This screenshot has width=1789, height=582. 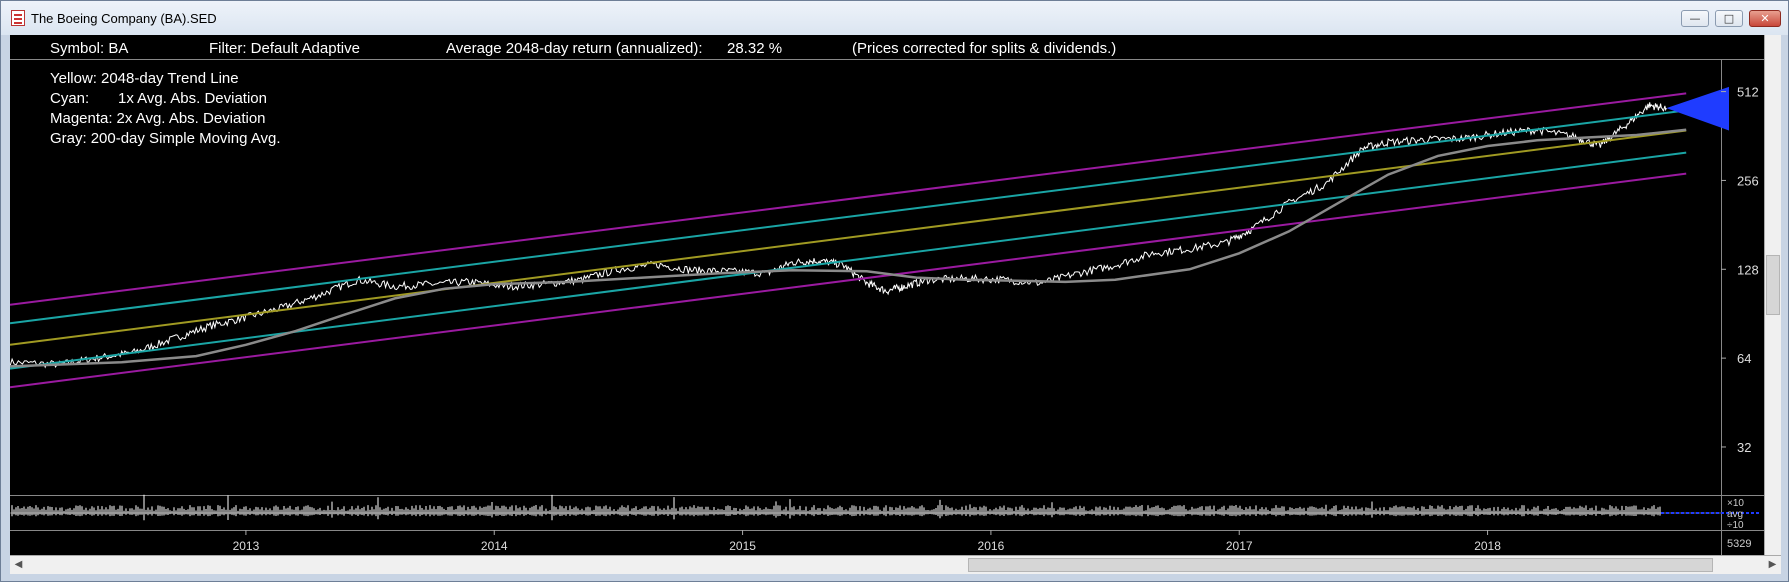 I want to click on x-tick-label: 2016, so click(x=991, y=546).